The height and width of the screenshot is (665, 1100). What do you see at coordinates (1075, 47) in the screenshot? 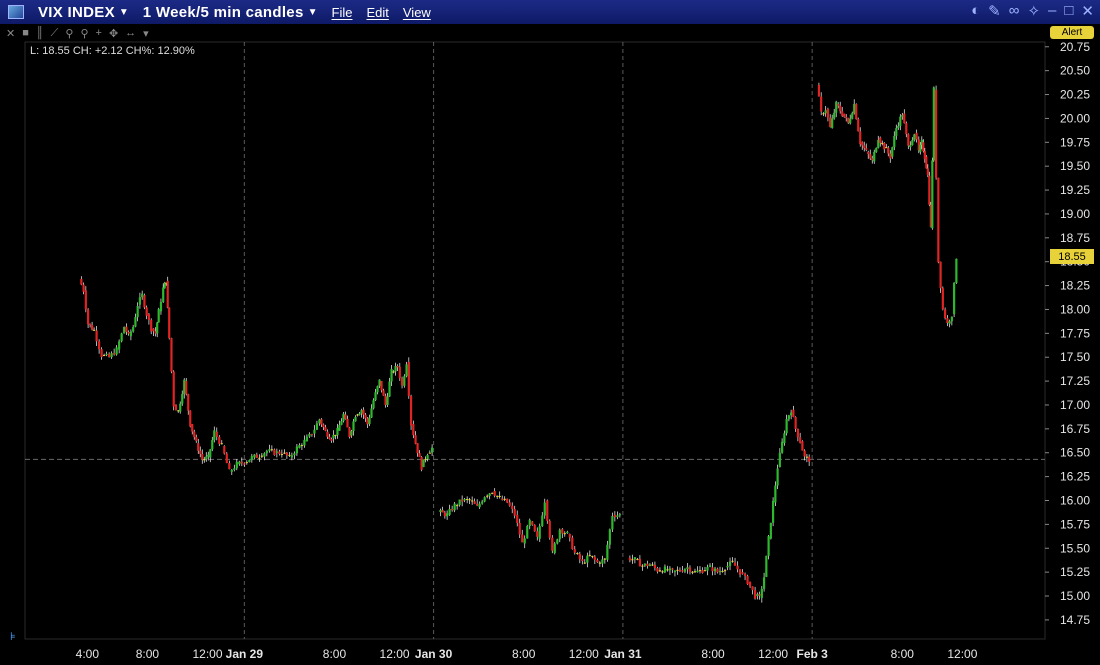
I see `y-tick-label: 20.75` at bounding box center [1075, 47].